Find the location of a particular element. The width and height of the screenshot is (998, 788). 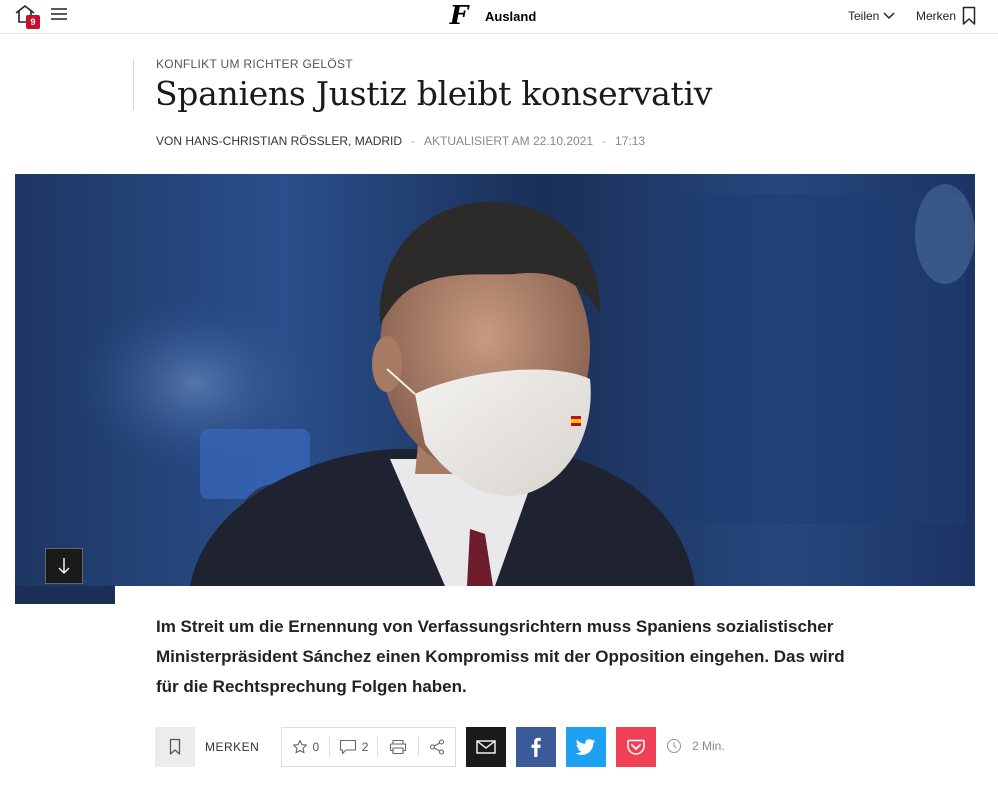

twitter-icon is located at coordinates (586, 747).